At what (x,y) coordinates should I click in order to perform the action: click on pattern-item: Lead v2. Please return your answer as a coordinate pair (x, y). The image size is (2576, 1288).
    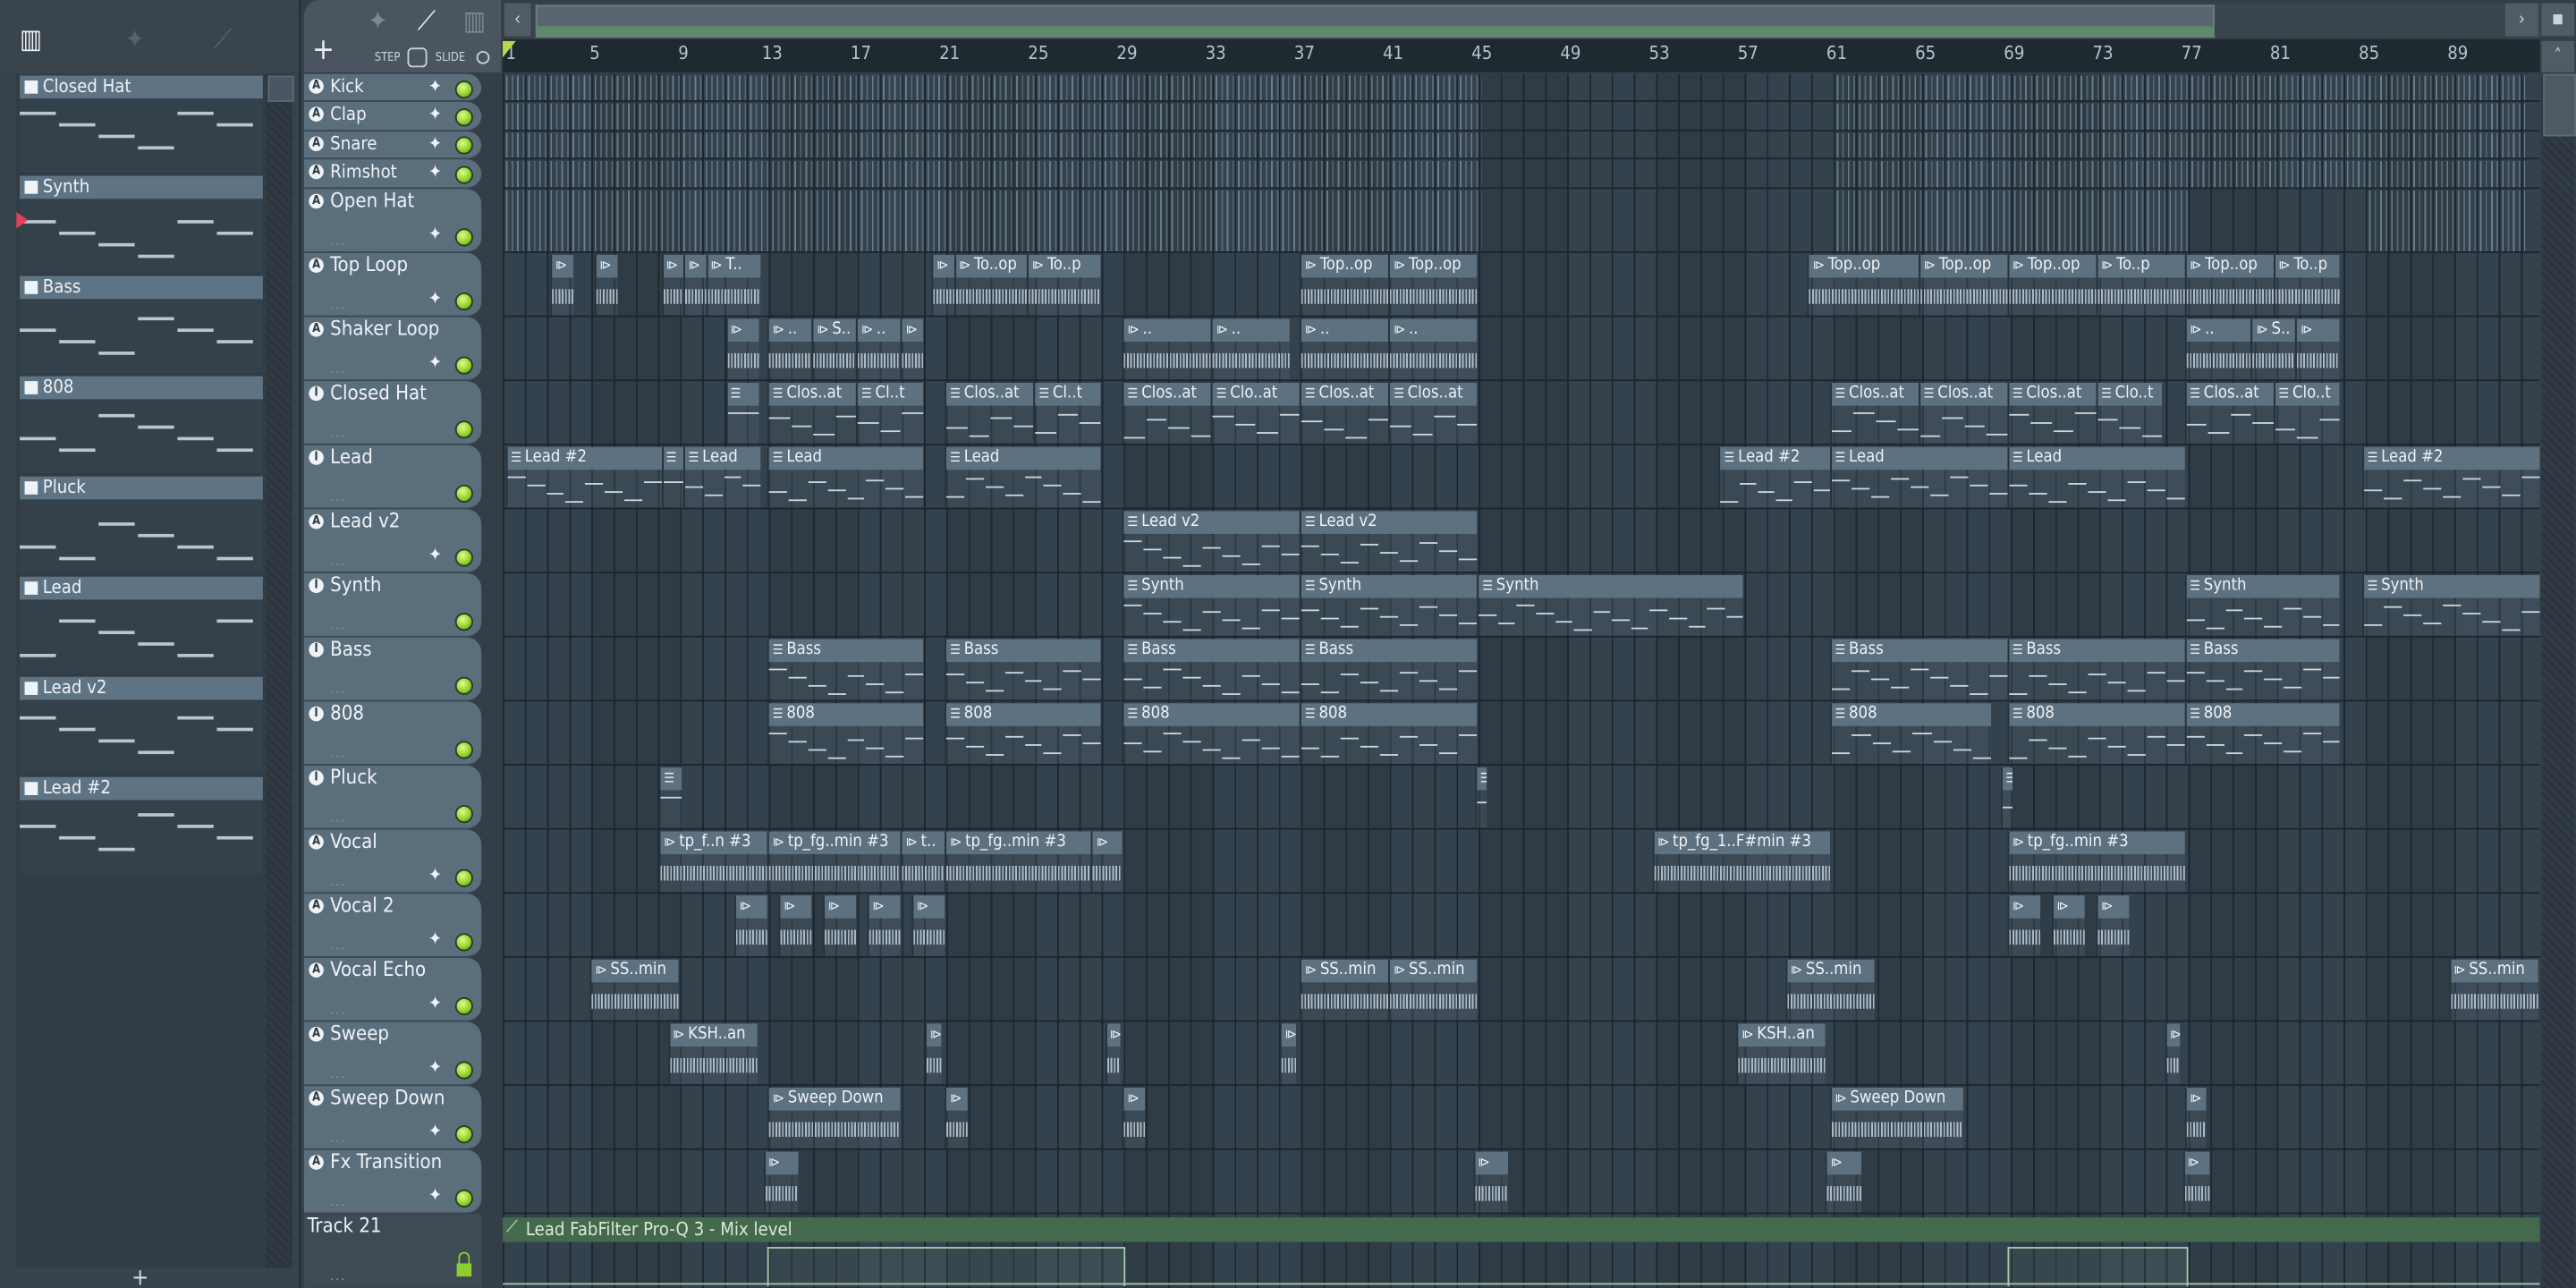
    Looking at the image, I should click on (141, 725).